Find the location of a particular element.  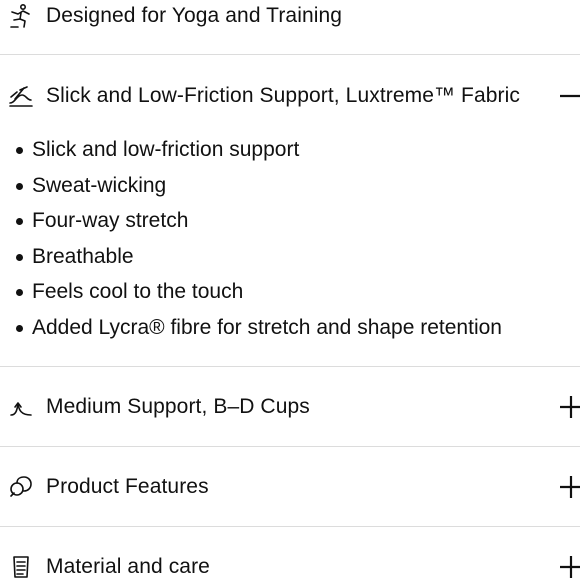

accordion-item-label: Product Features is located at coordinates (127, 486).